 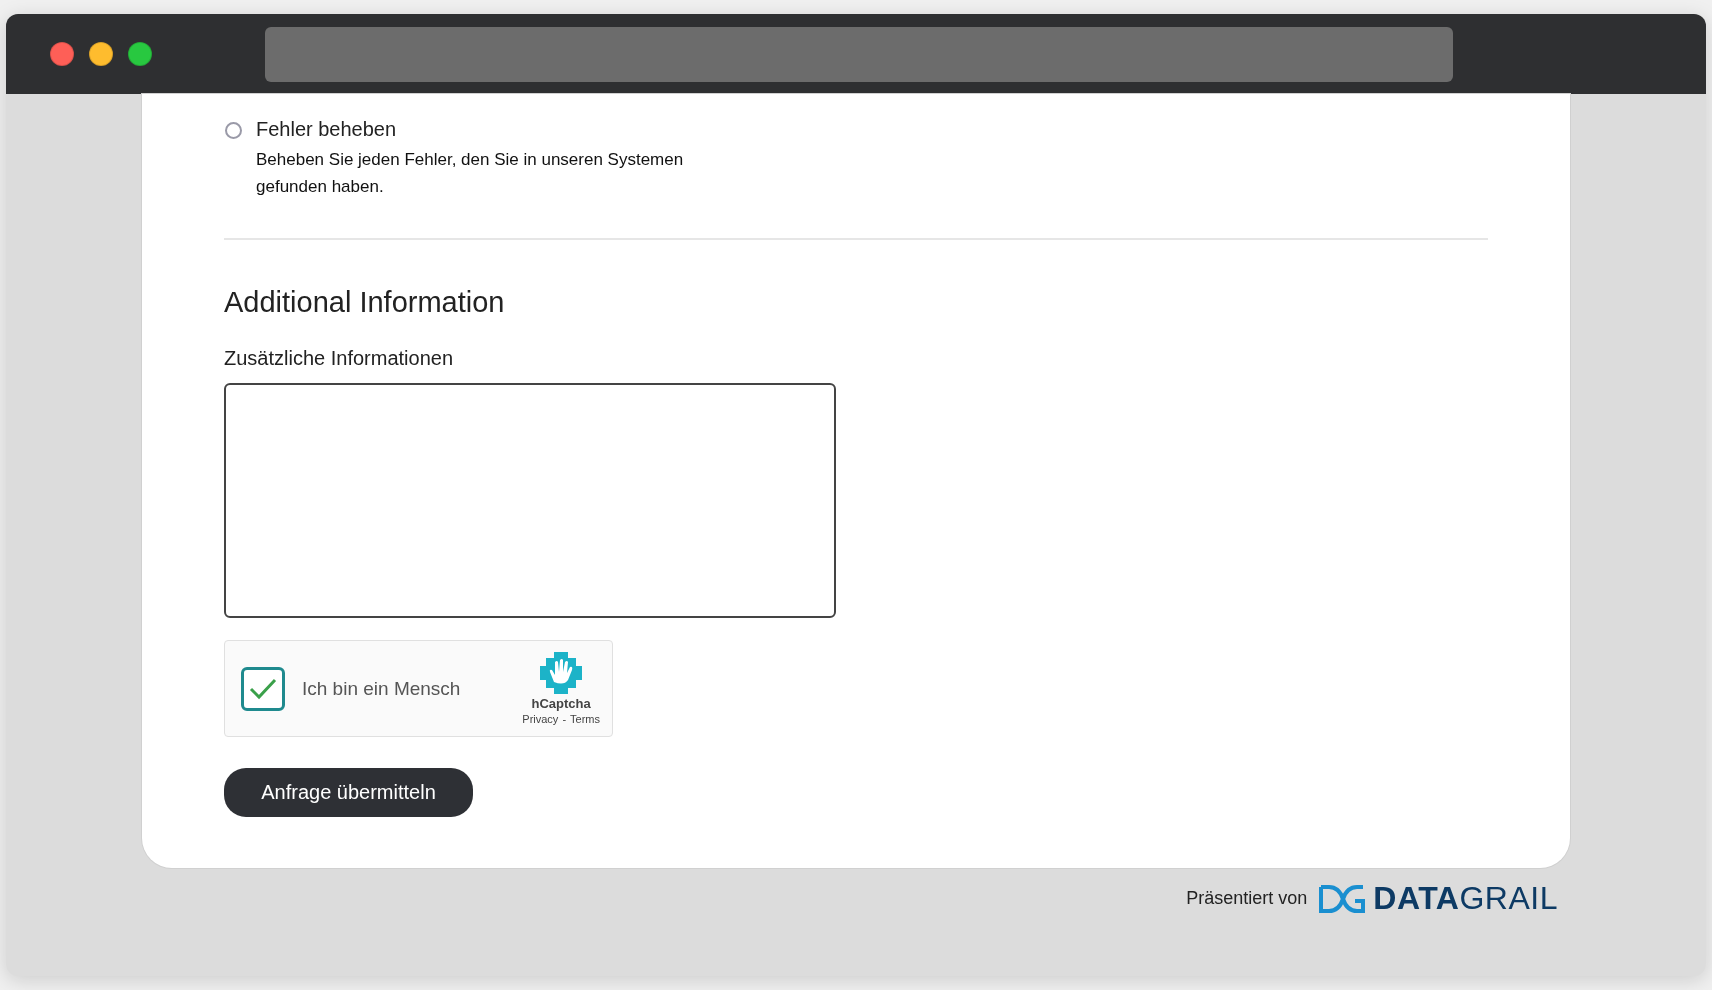 What do you see at coordinates (382, 688) in the screenshot?
I see `captcha-label: Ich bin ein Mensch` at bounding box center [382, 688].